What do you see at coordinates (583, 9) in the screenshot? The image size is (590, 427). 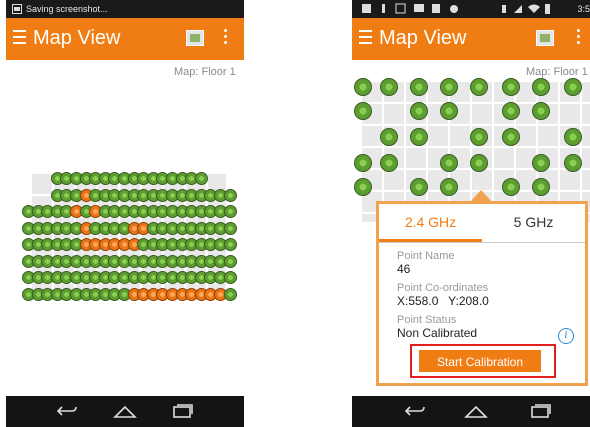 I see `status-time: 3:5` at bounding box center [583, 9].